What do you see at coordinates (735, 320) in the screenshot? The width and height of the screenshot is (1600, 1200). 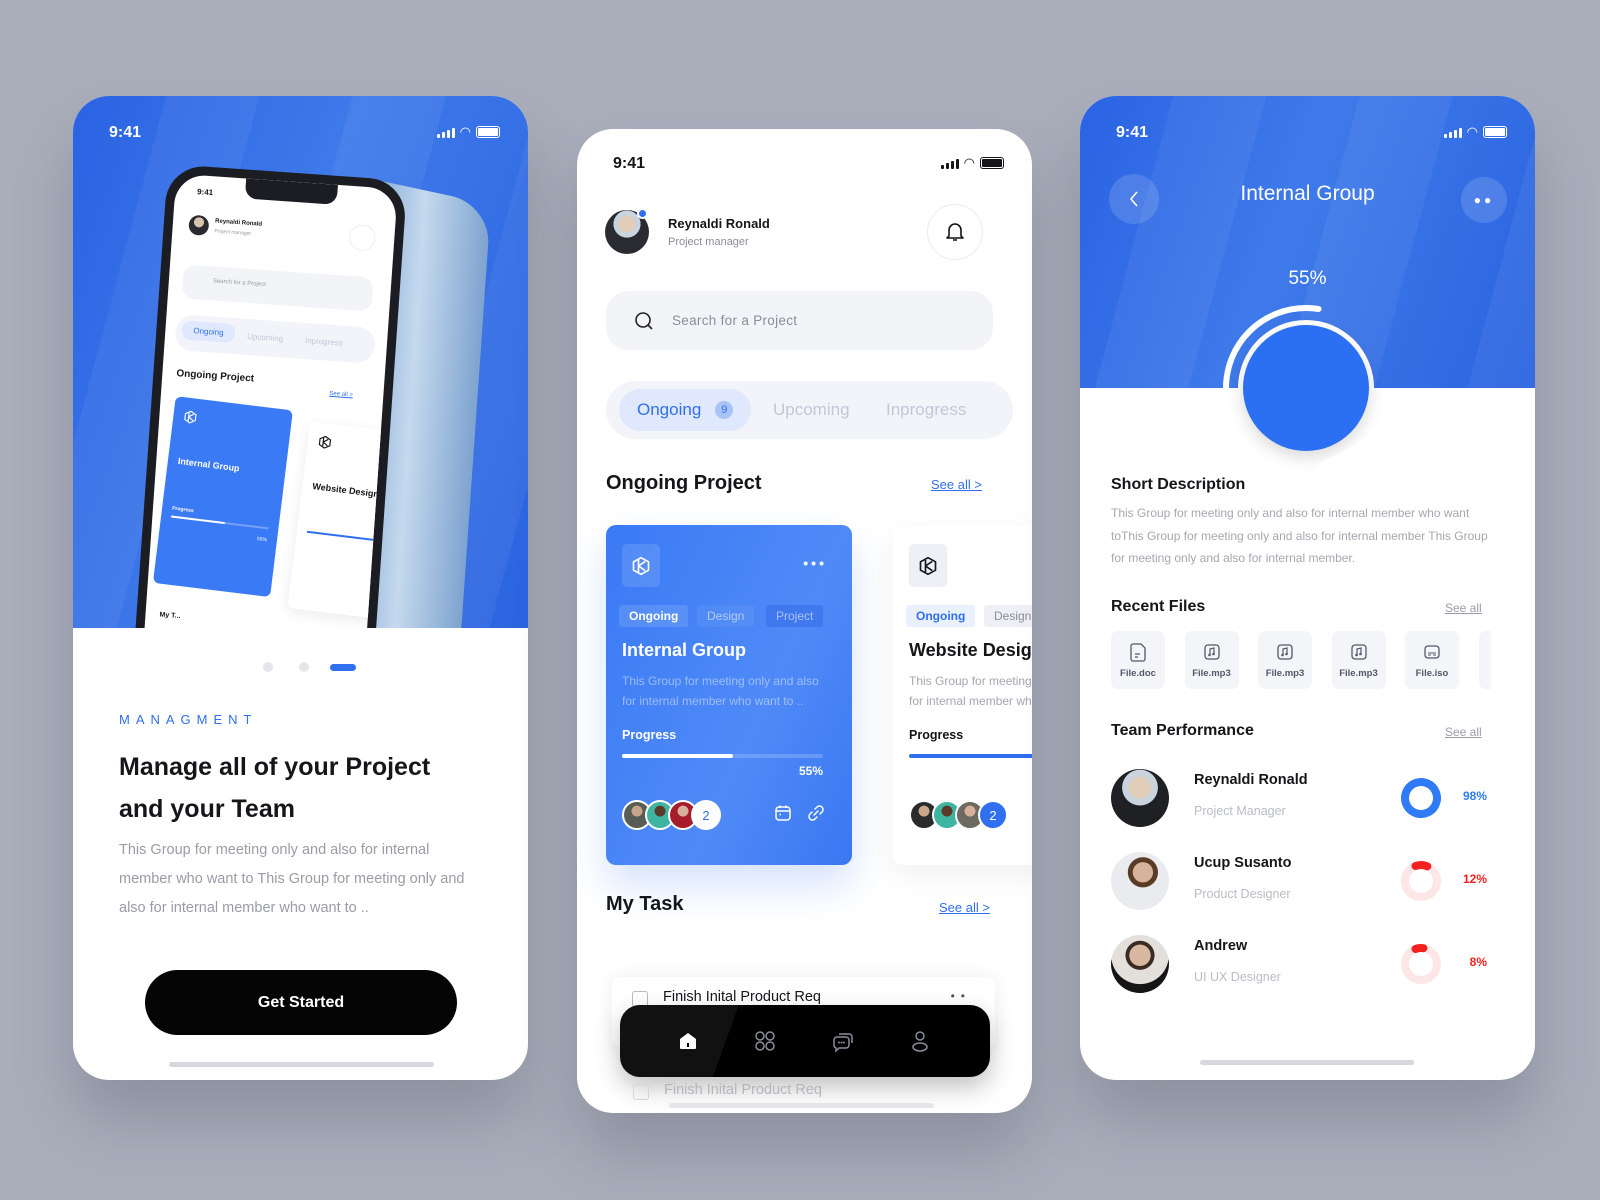 I see `search-placeholder: Search for a Project` at bounding box center [735, 320].